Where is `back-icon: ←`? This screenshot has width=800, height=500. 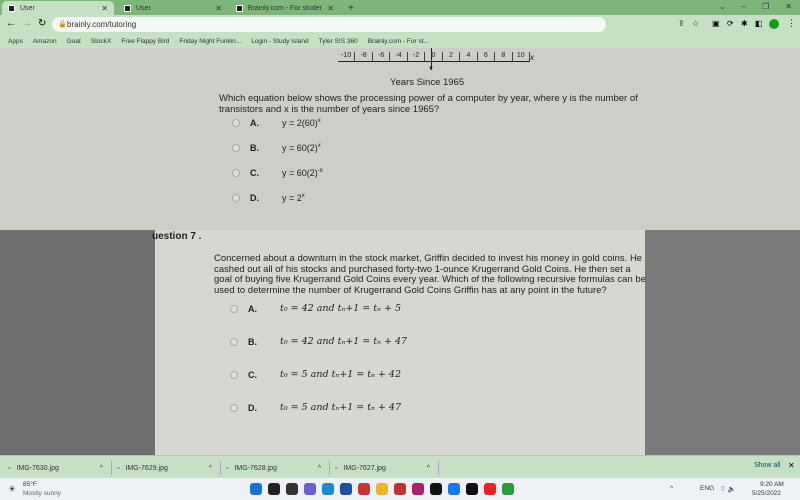
back-icon: ← is located at coordinates (11, 23).